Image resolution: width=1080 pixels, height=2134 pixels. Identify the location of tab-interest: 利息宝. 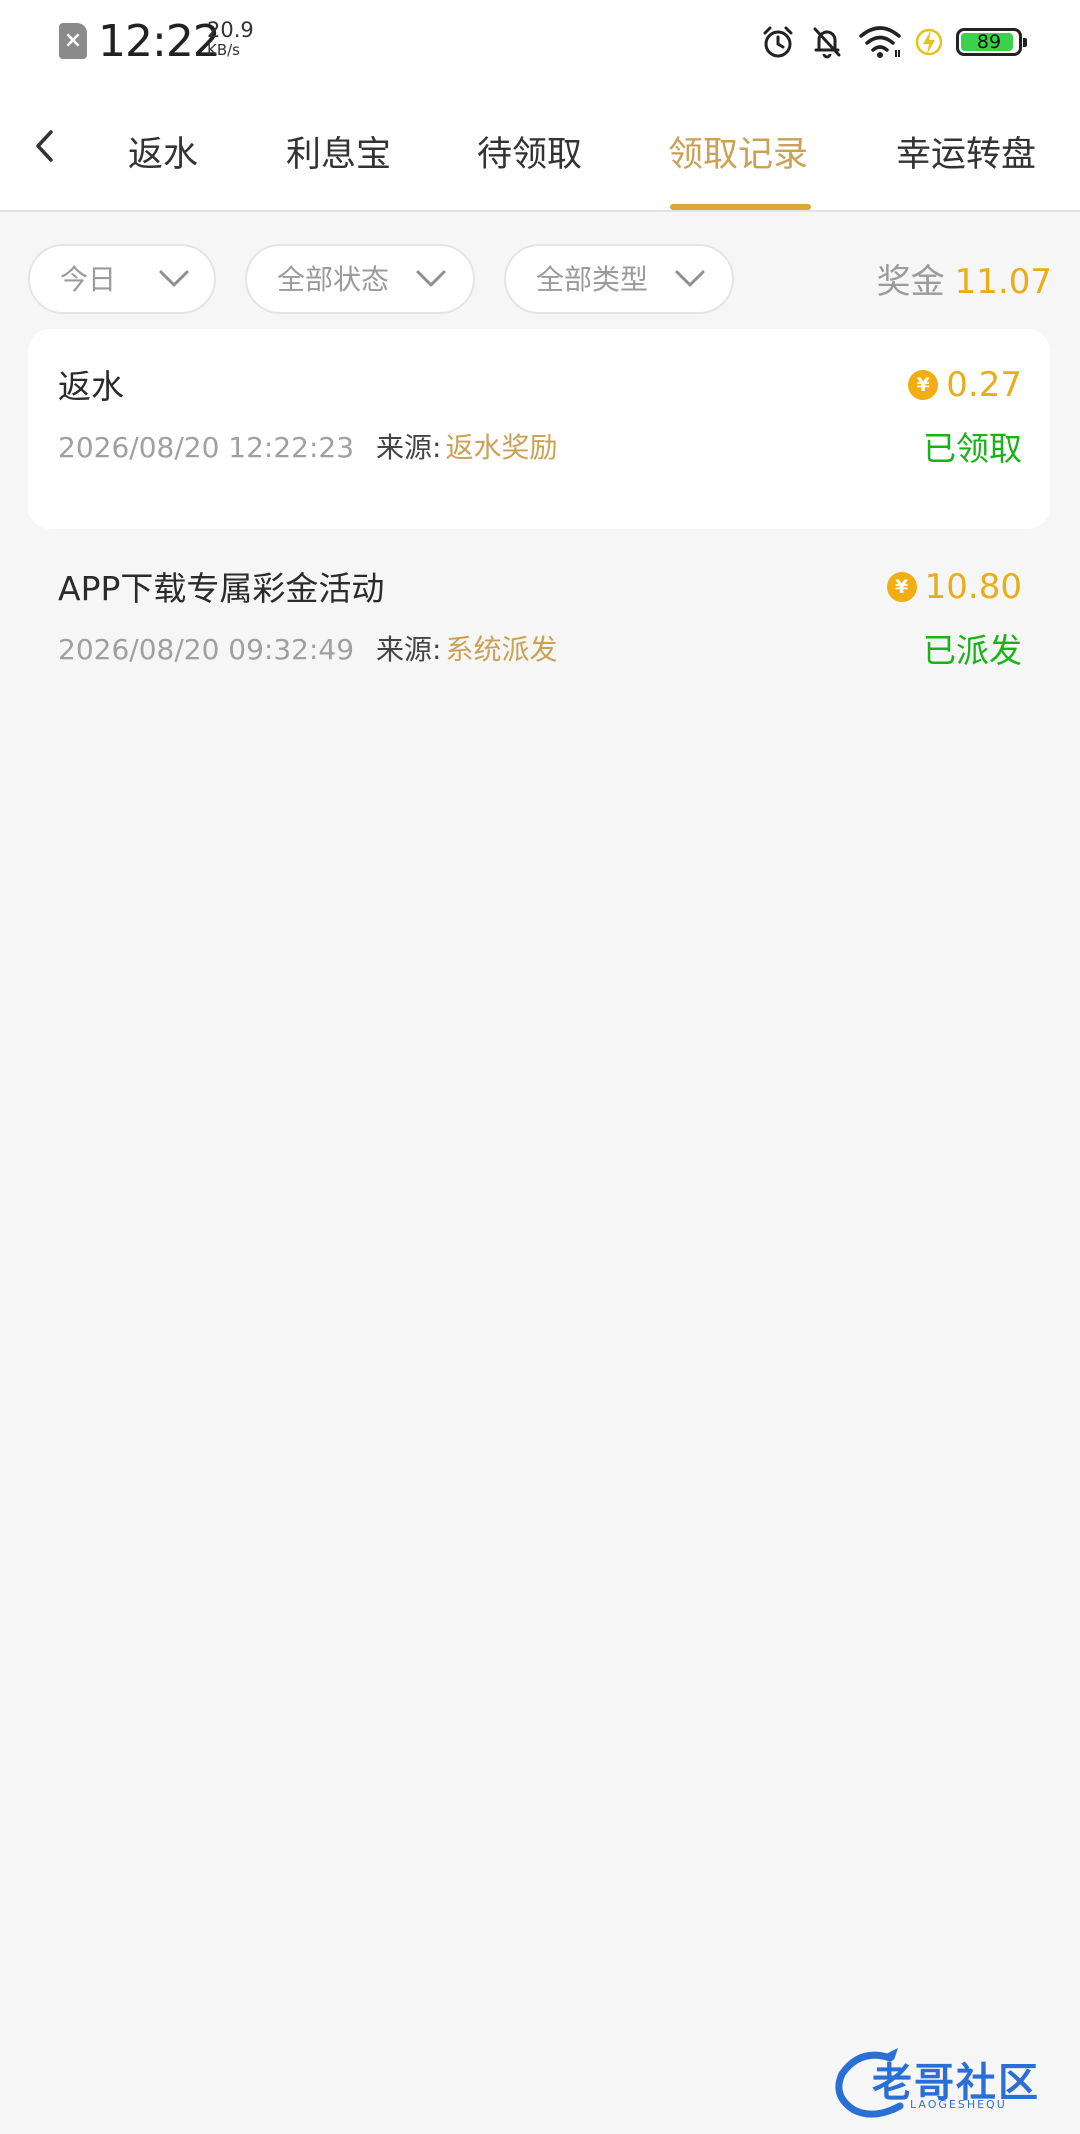
(338, 149).